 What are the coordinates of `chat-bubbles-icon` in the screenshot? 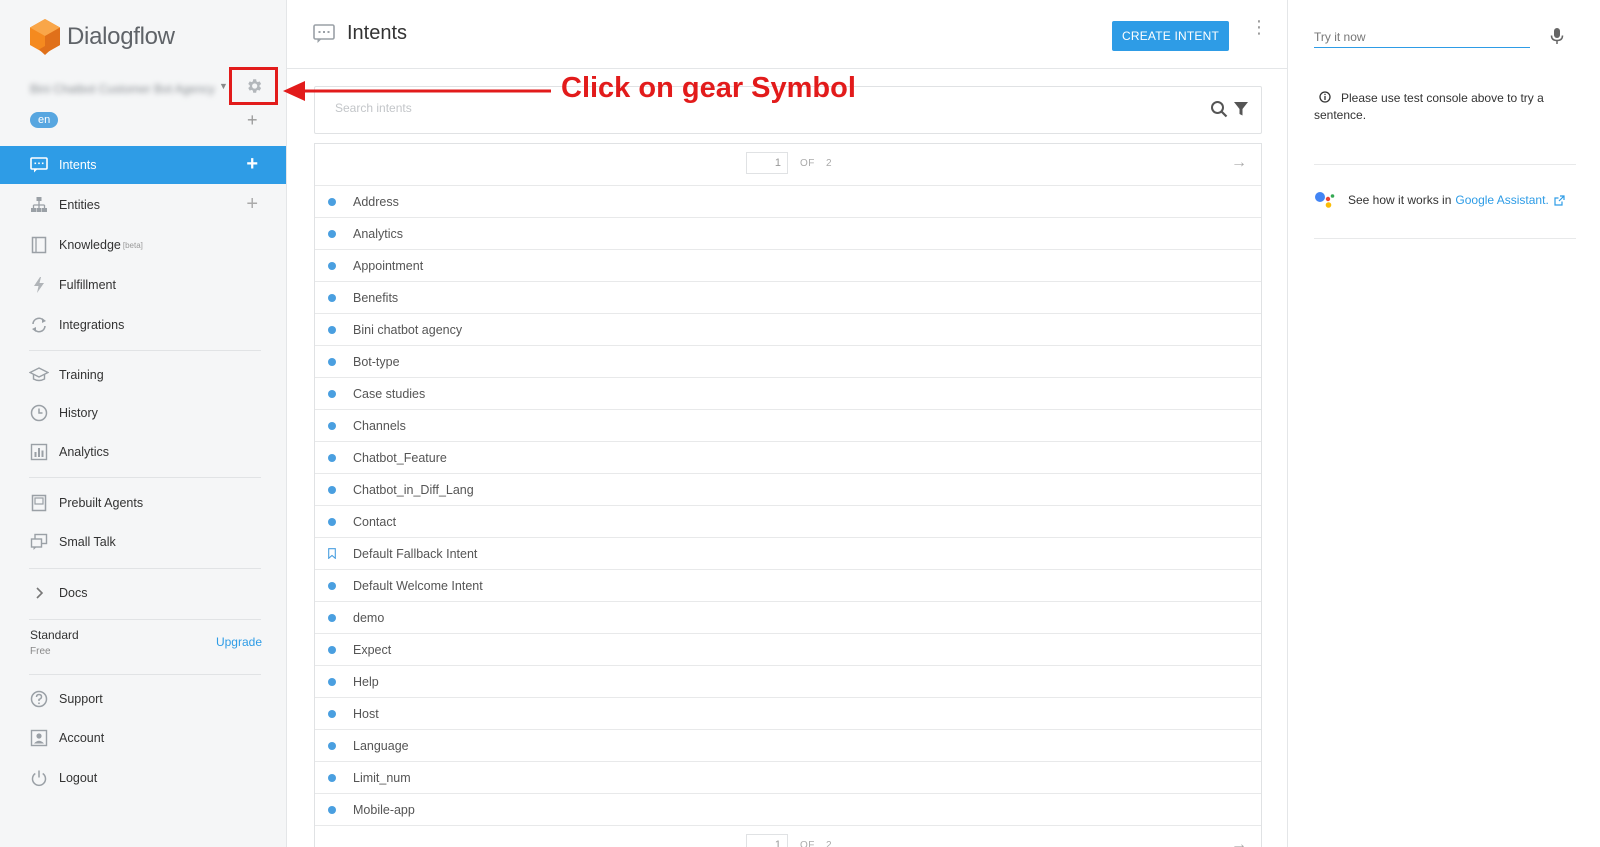 It's located at (39, 542).